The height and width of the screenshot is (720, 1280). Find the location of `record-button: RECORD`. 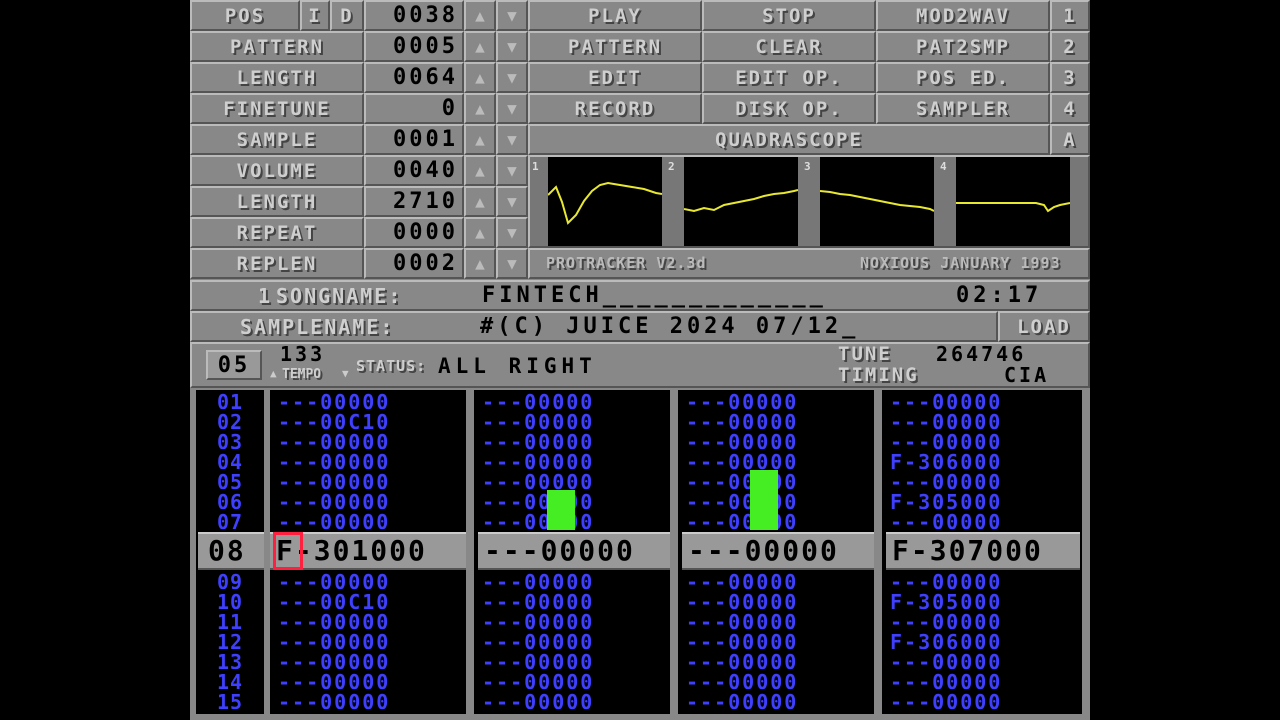

record-button: RECORD is located at coordinates (615, 108).